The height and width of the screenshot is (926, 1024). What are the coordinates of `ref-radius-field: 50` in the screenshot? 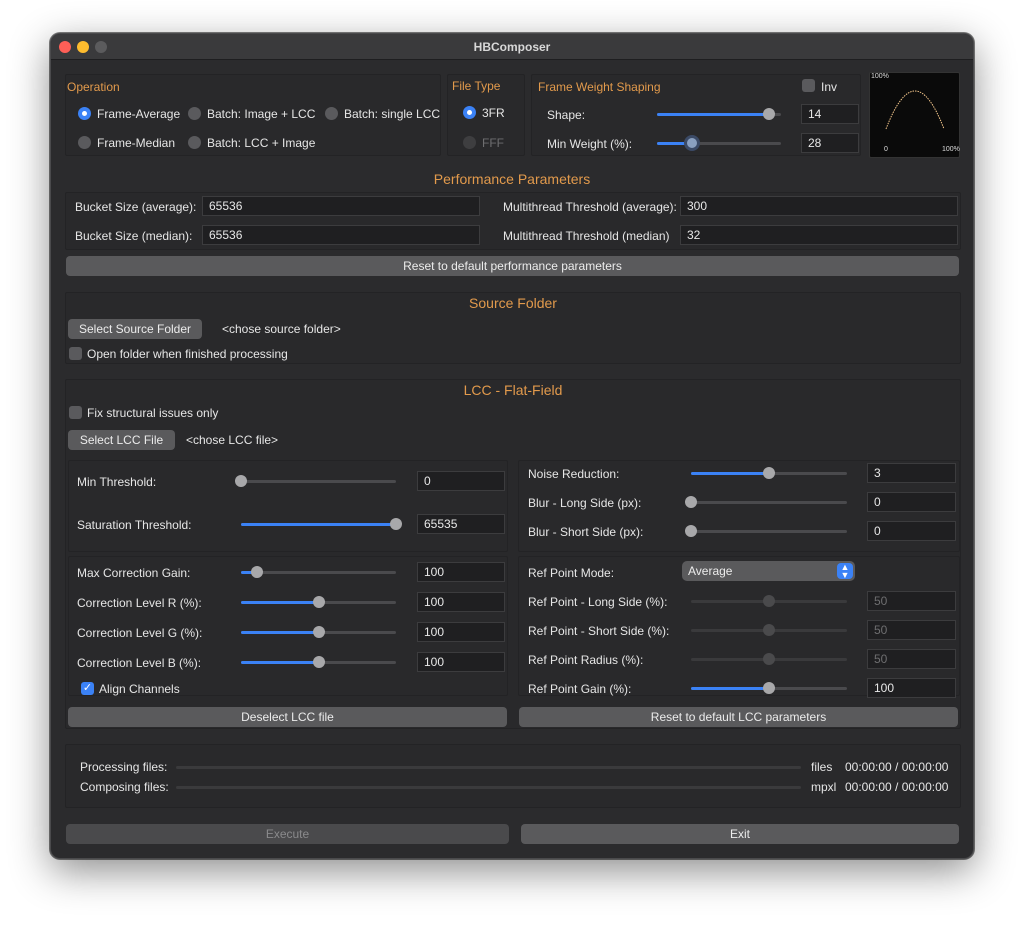 It's located at (911, 659).